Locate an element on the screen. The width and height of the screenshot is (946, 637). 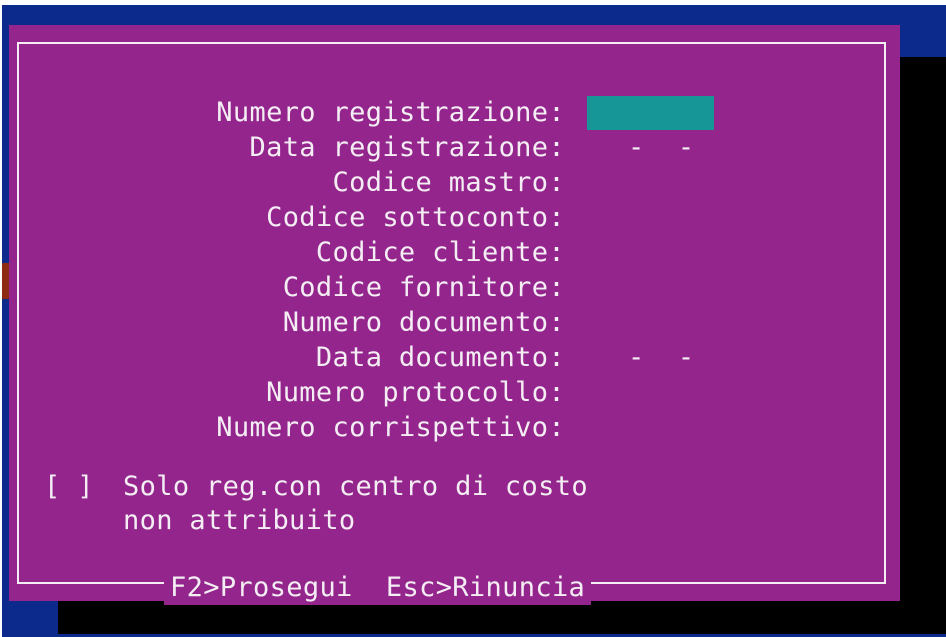
label-codice-sottoconto: Codice sottoconto: is located at coordinates (415, 217).